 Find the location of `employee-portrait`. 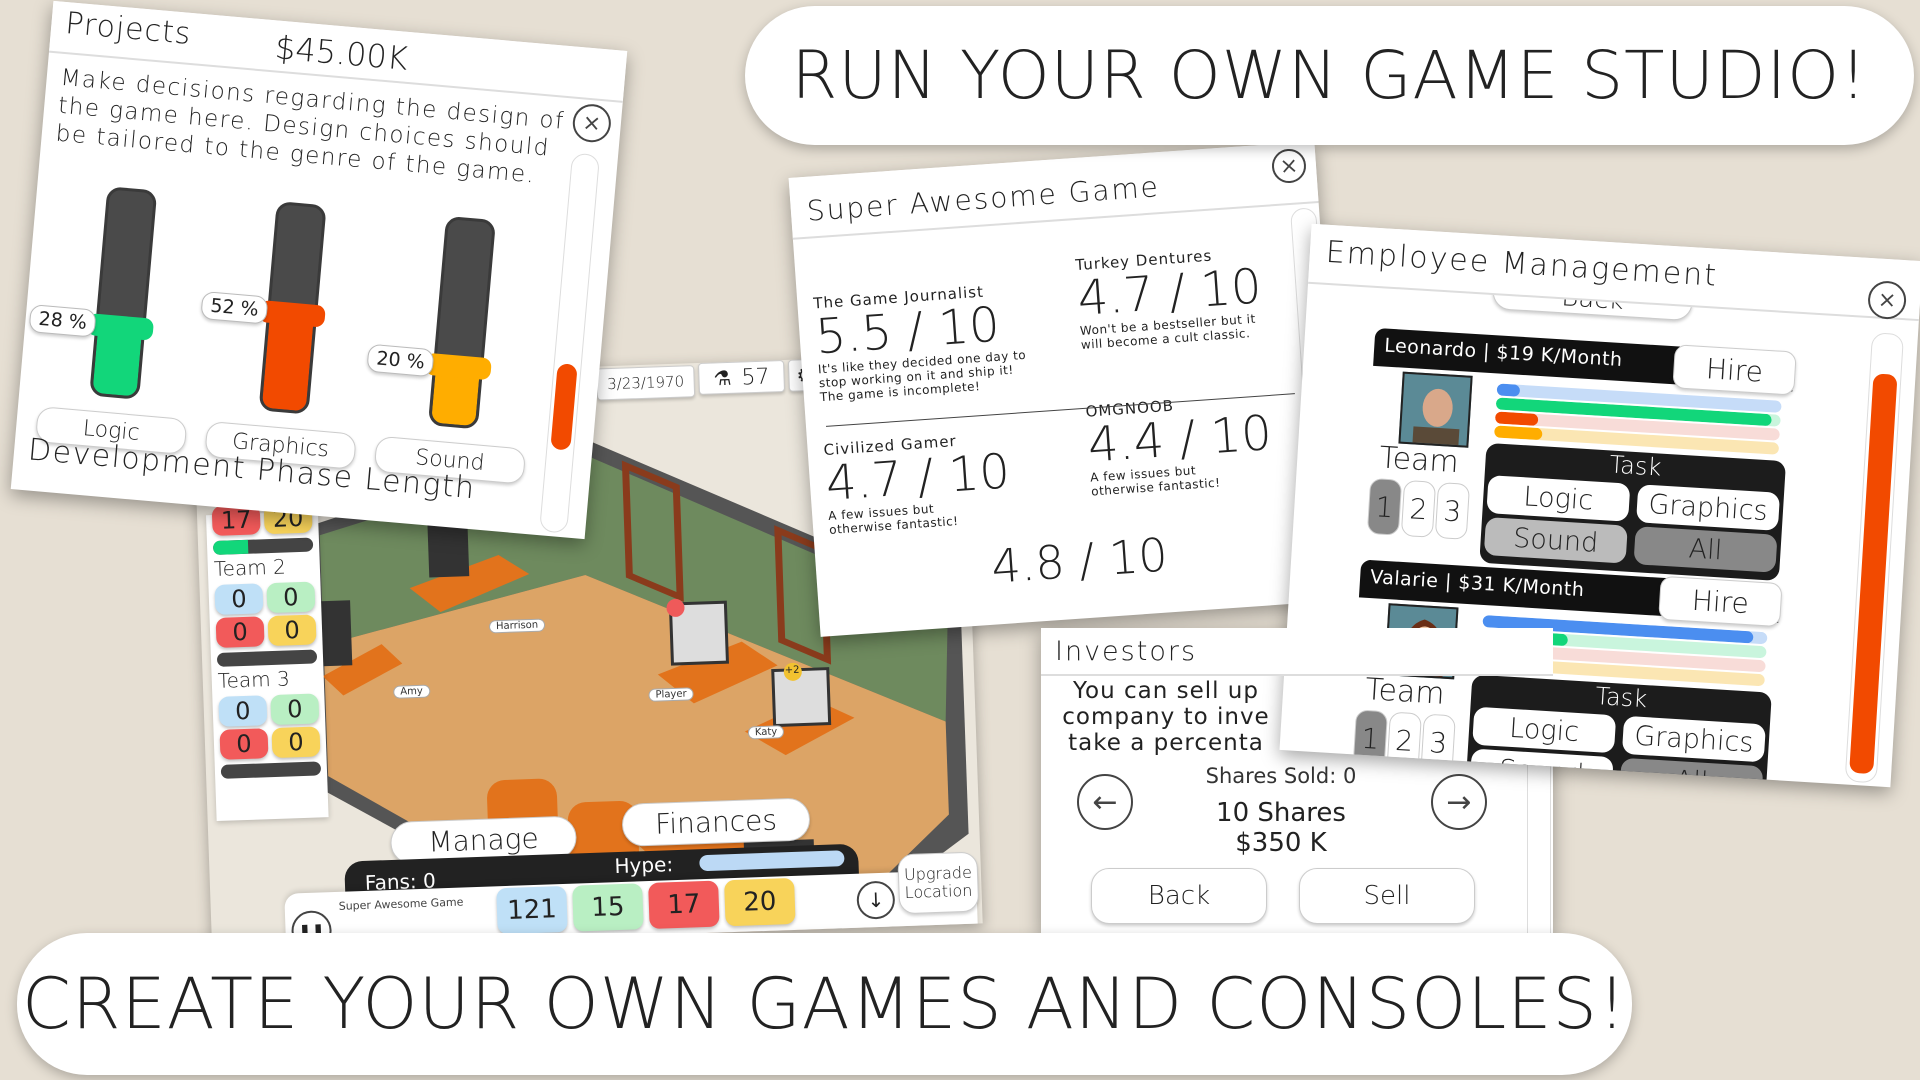

employee-portrait is located at coordinates (1435, 409).